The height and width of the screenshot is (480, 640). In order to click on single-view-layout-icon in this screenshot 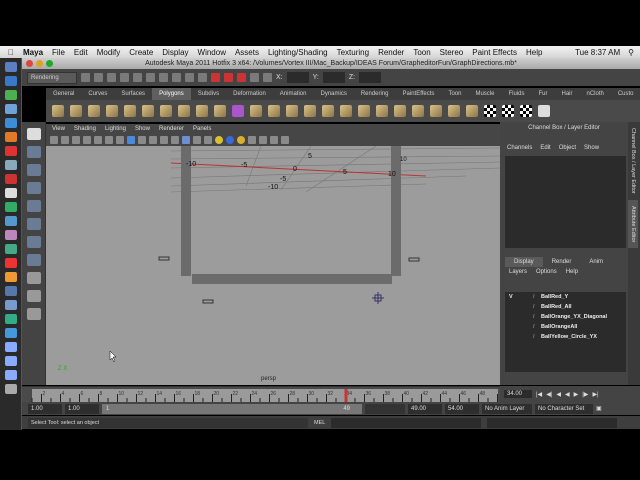, I will do `click(34, 278)`.